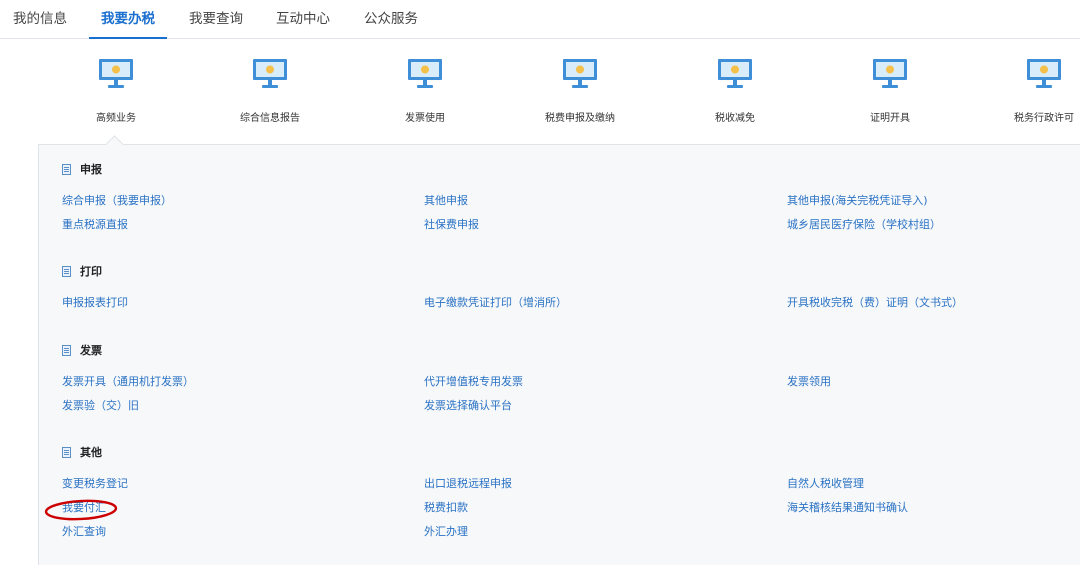 The height and width of the screenshot is (565, 1080). What do you see at coordinates (1029, 91) in the screenshot?
I see `category-admin-permit: 税务行政许可` at bounding box center [1029, 91].